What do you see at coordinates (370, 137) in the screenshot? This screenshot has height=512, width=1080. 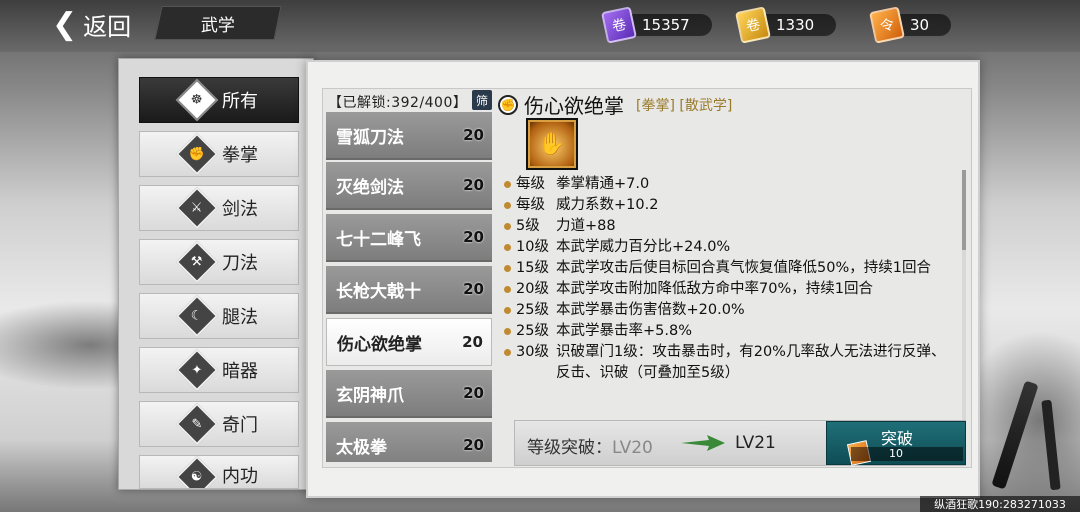 I see `skill-name: 雪狐刀法` at bounding box center [370, 137].